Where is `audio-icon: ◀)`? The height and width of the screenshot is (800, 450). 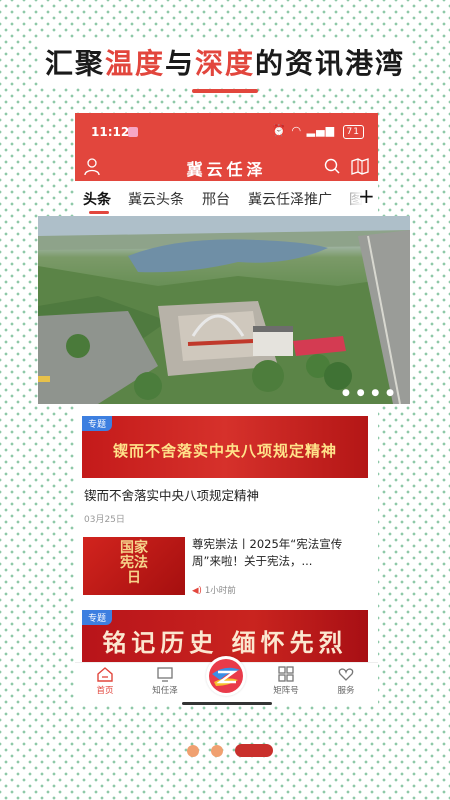
audio-icon: ◀) is located at coordinates (197, 591).